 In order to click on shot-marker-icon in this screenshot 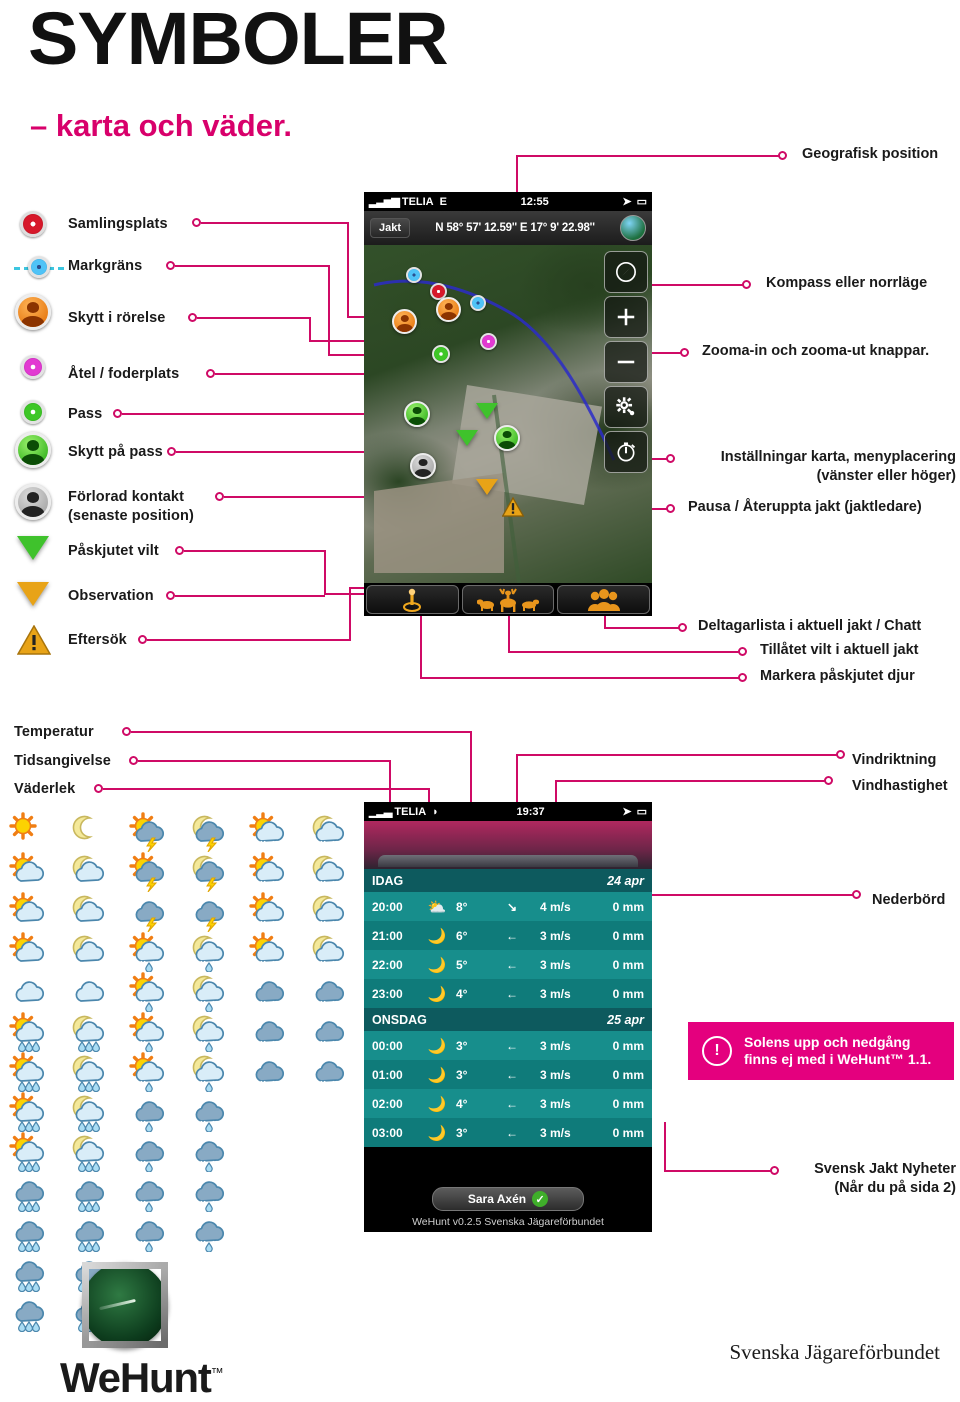, I will do `click(412, 600)`.